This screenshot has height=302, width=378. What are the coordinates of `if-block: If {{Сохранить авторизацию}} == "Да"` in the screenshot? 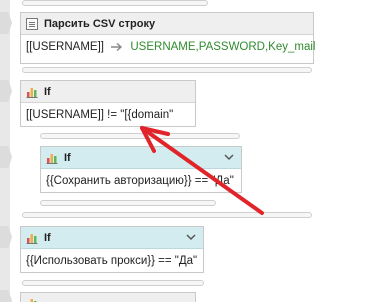 It's located at (141, 169).